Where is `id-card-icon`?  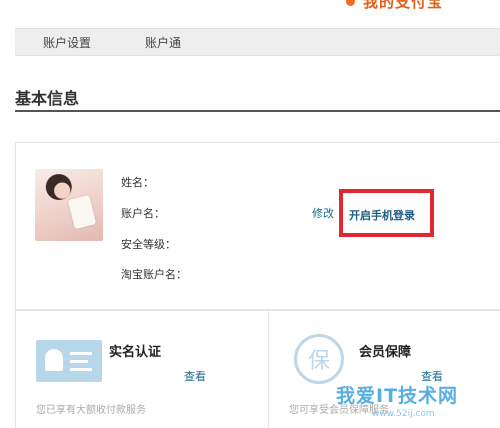
id-card-icon is located at coordinates (69, 361).